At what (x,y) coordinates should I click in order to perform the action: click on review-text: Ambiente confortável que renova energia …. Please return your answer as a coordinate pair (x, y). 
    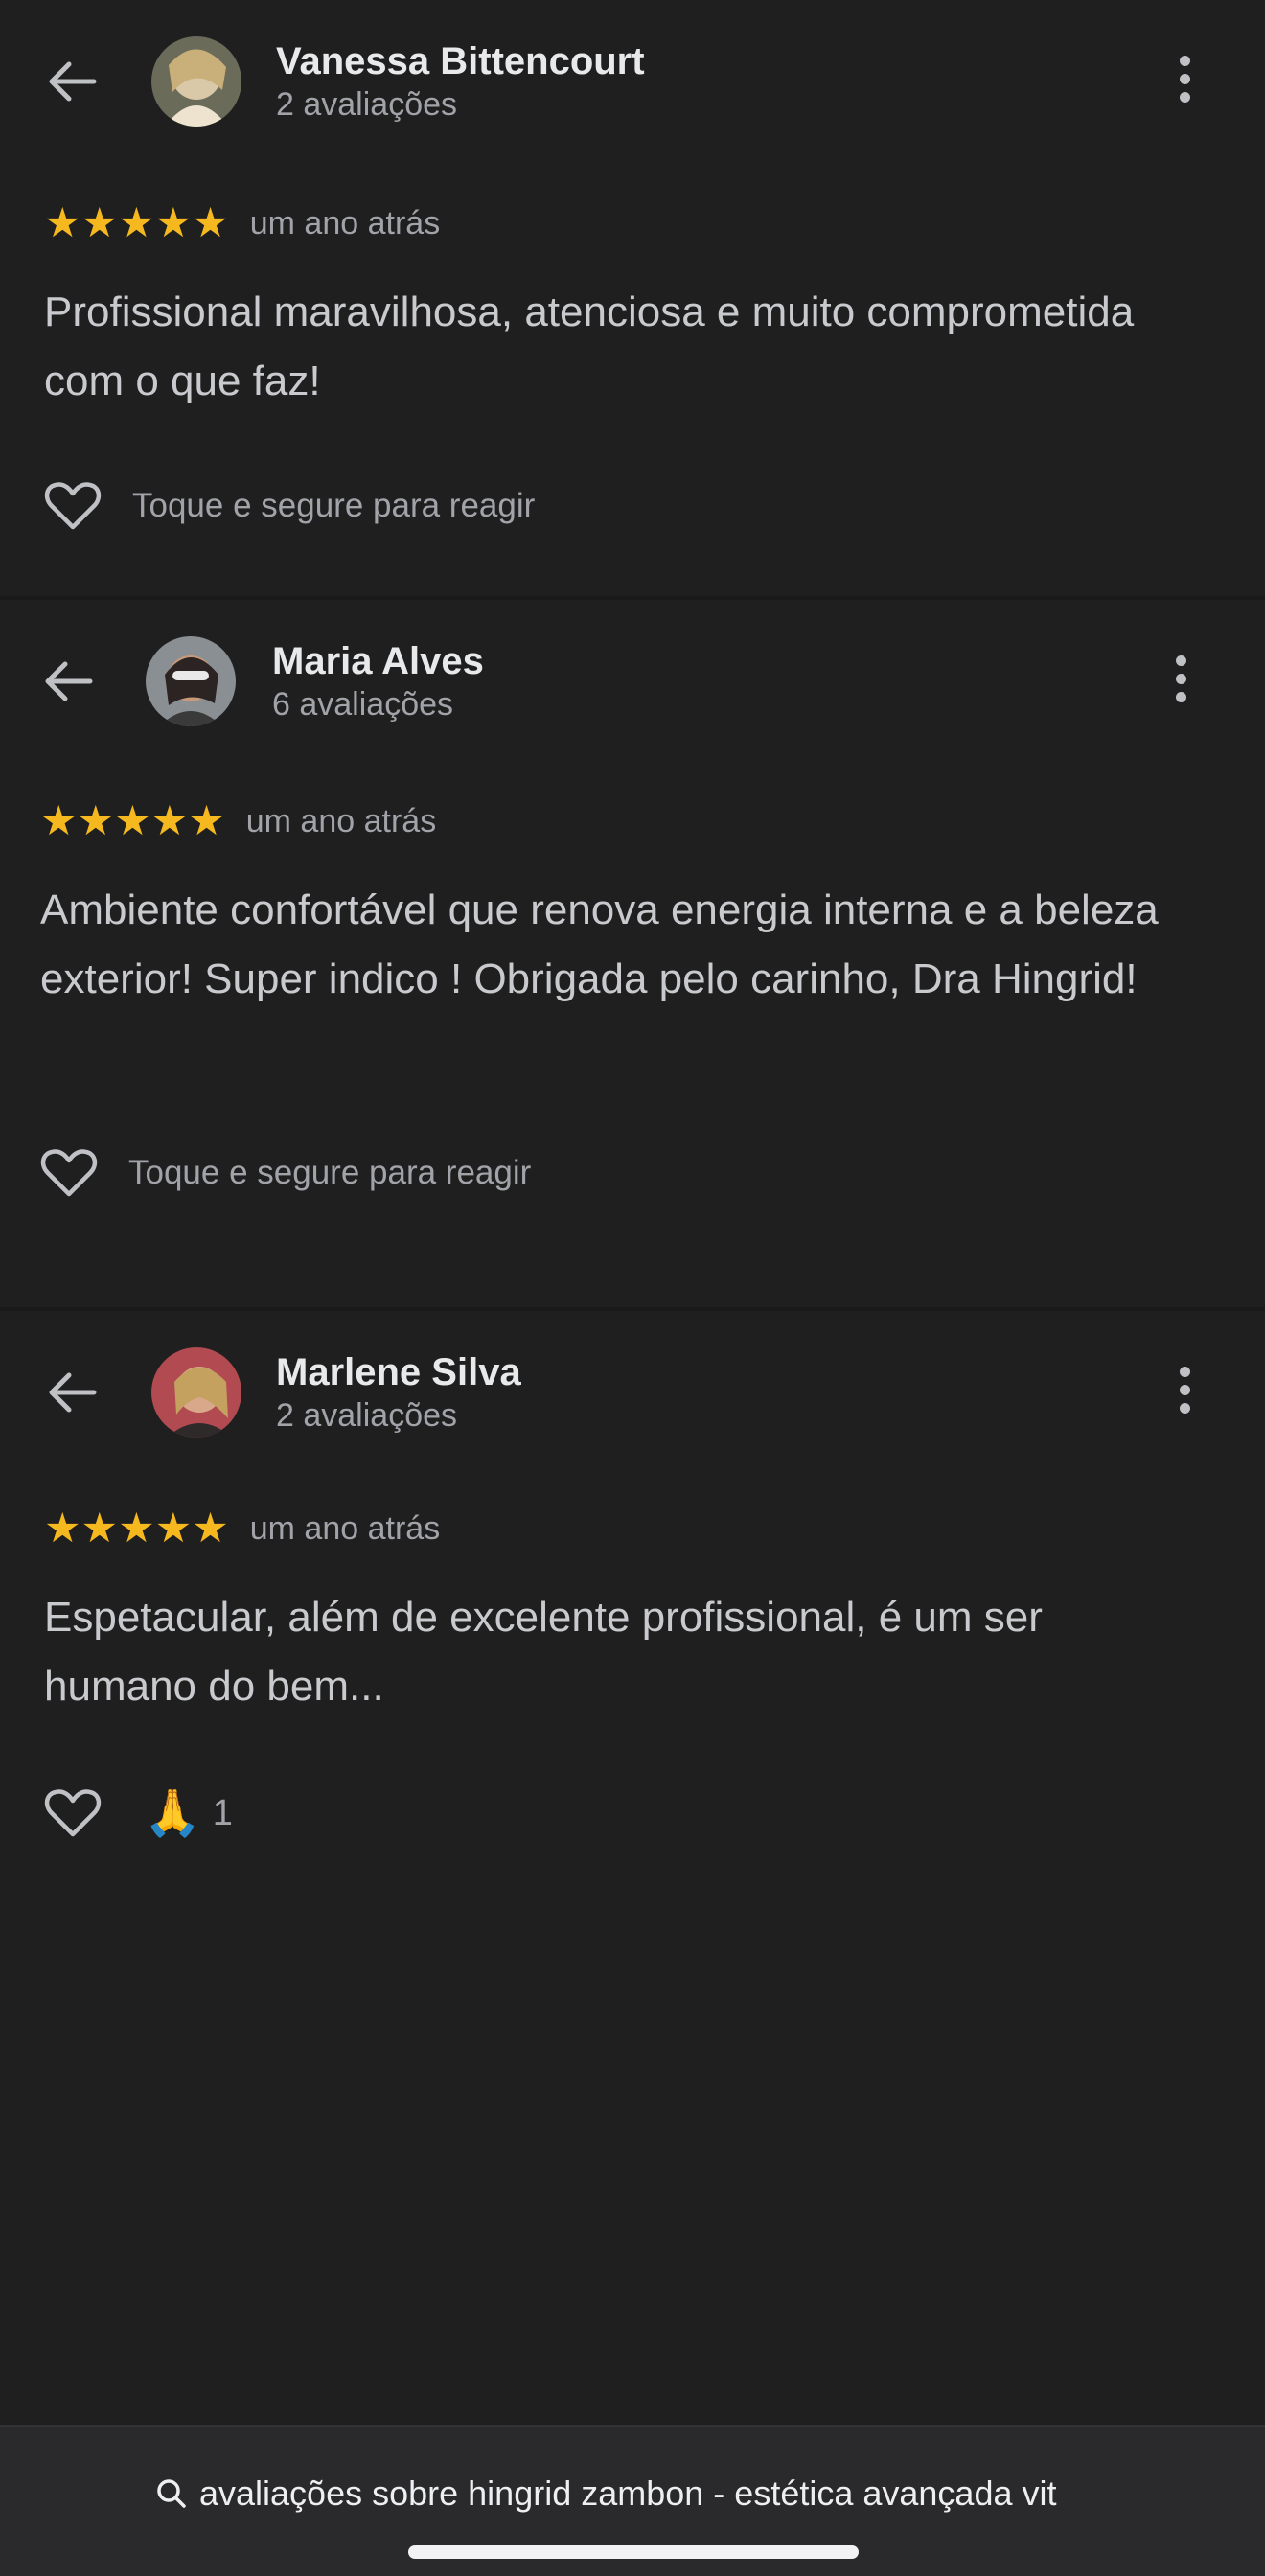
    Looking at the image, I should click on (599, 944).